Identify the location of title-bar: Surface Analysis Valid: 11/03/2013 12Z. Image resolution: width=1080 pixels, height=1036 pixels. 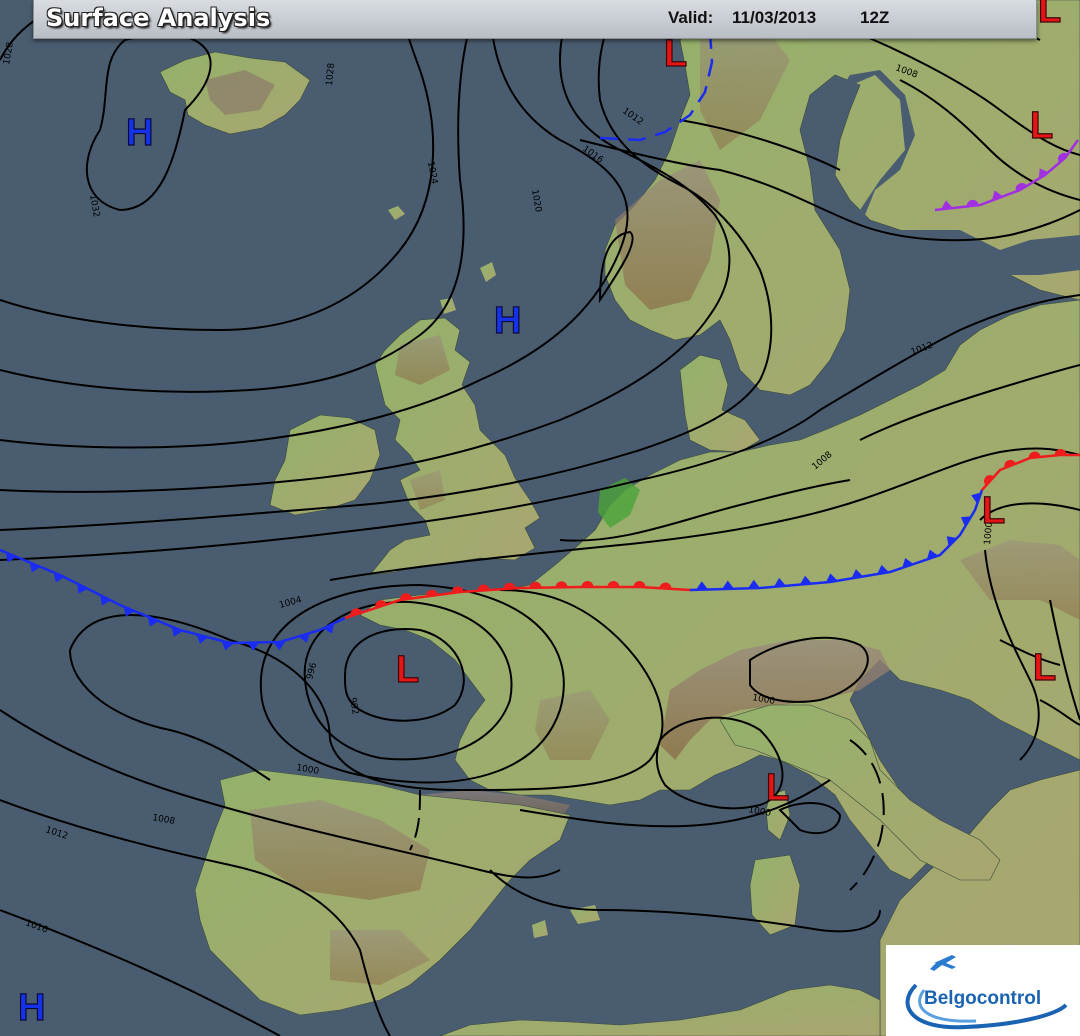
(535, 19).